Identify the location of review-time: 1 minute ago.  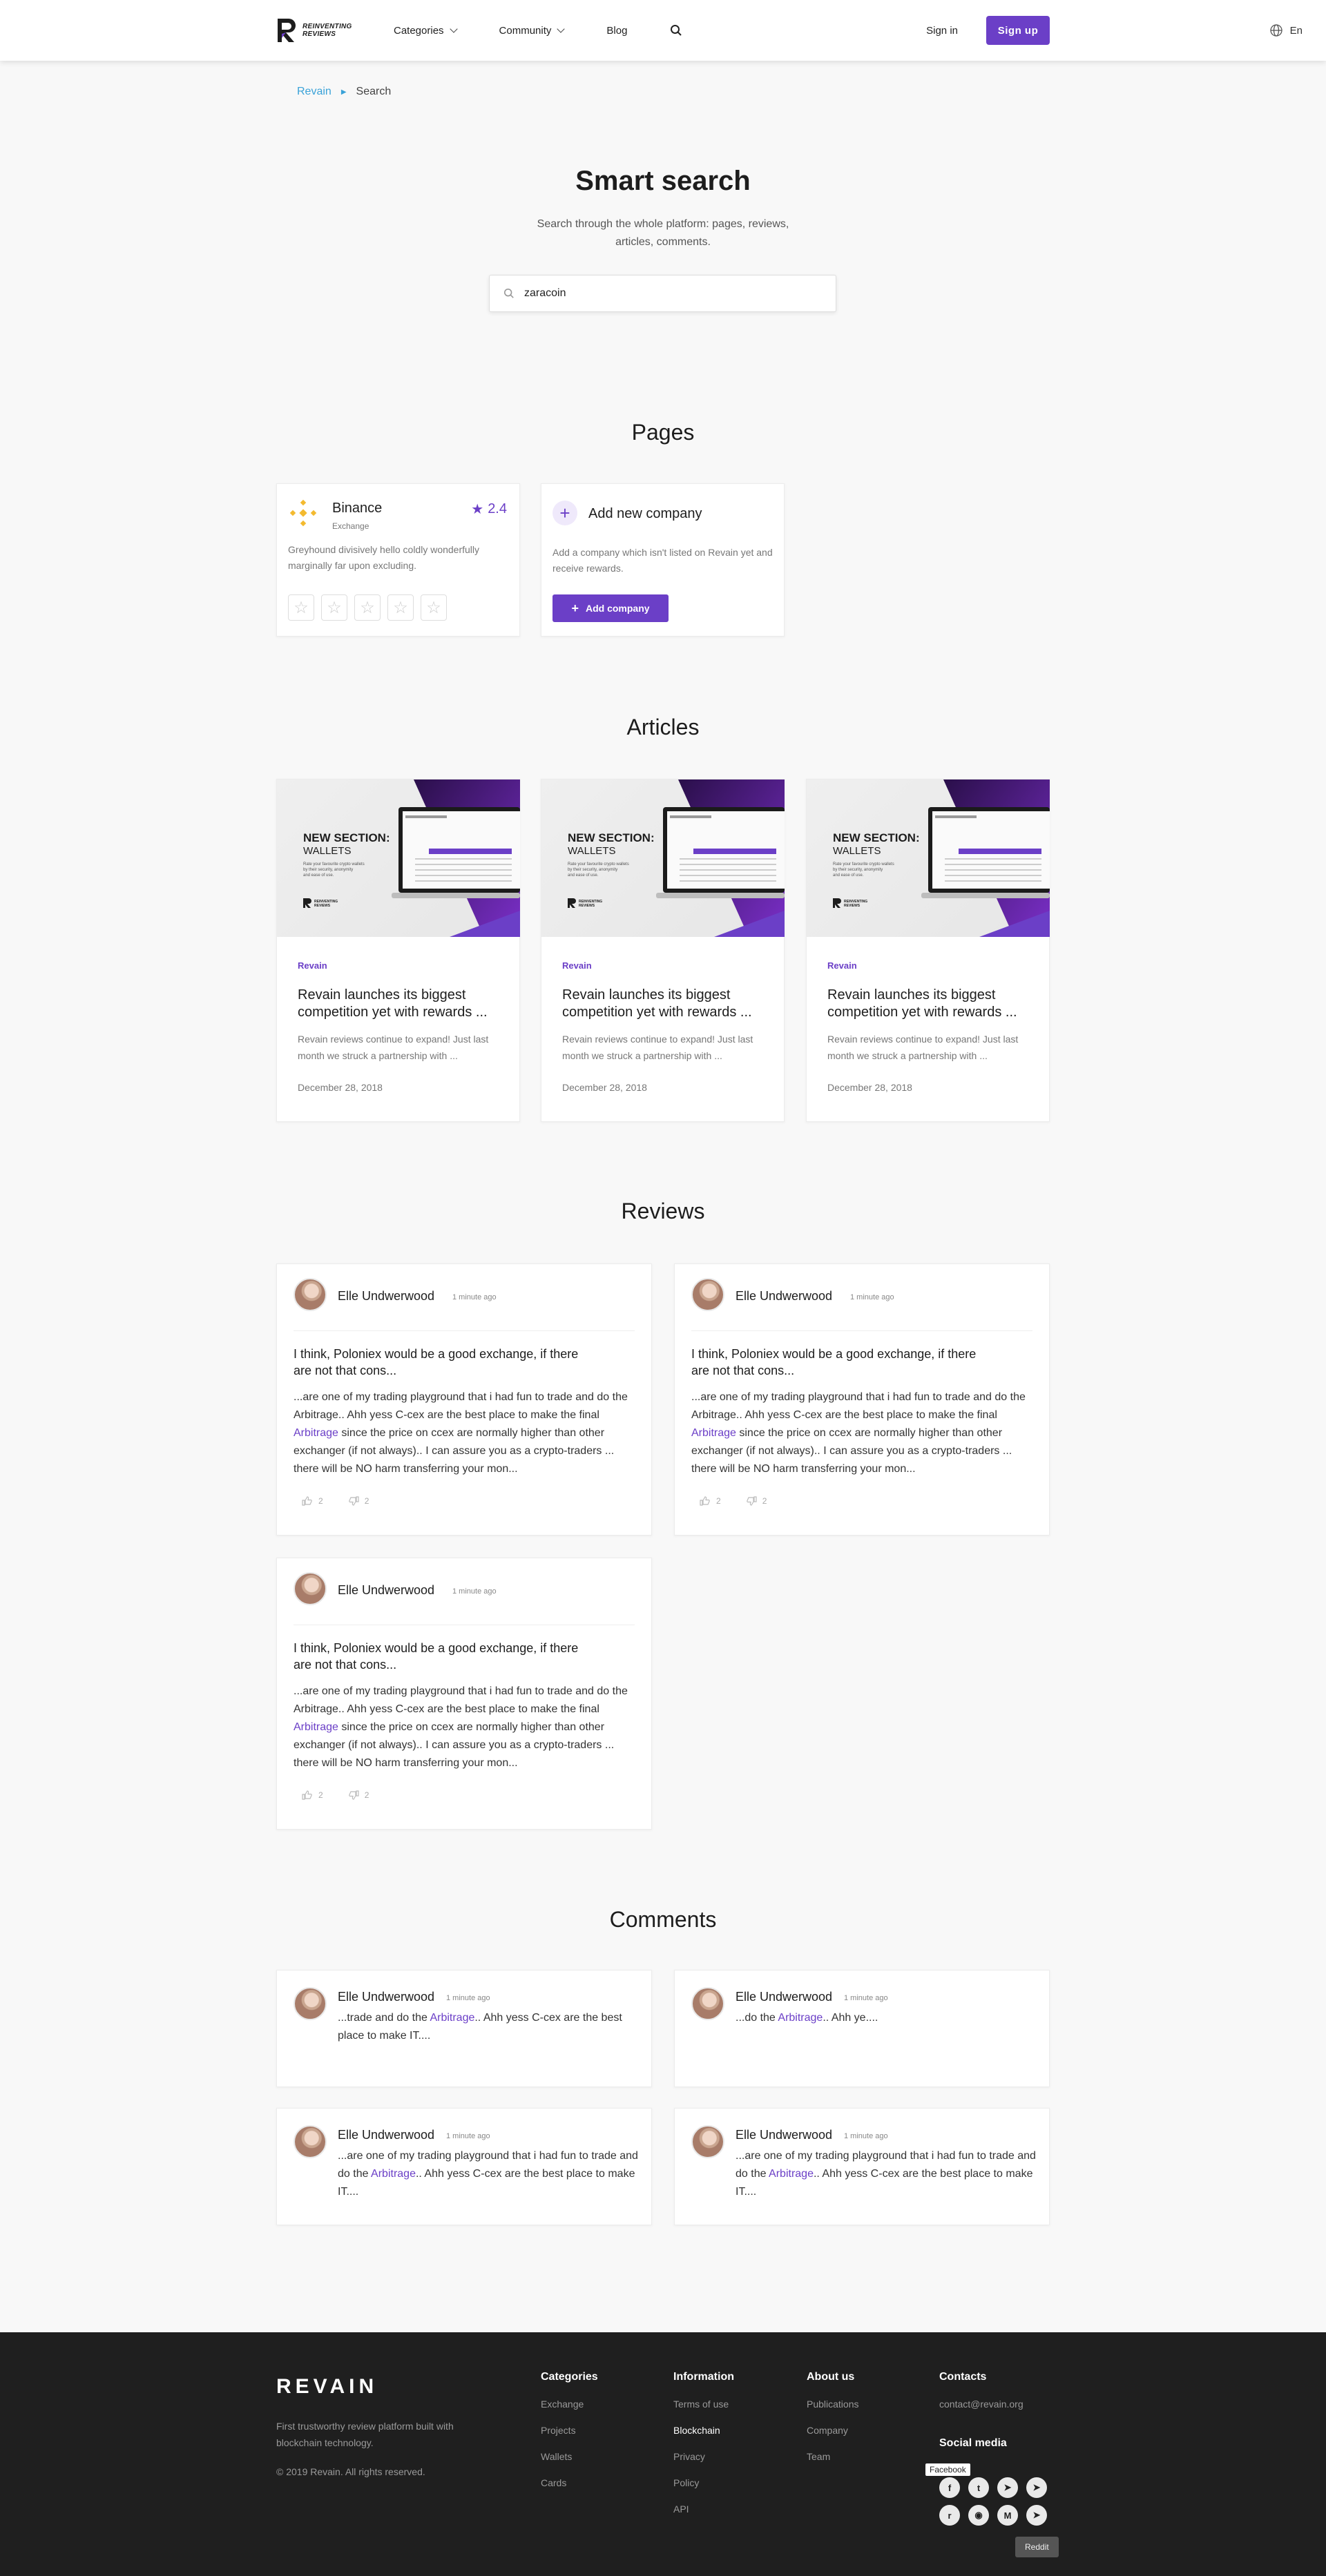
(474, 1592).